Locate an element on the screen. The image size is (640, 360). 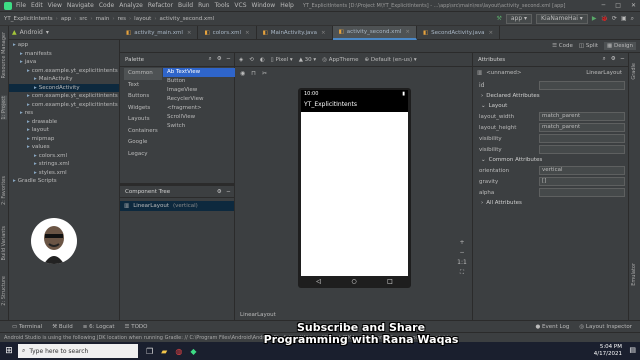
notification-icon: ▤ is located at coordinates (632, 350).